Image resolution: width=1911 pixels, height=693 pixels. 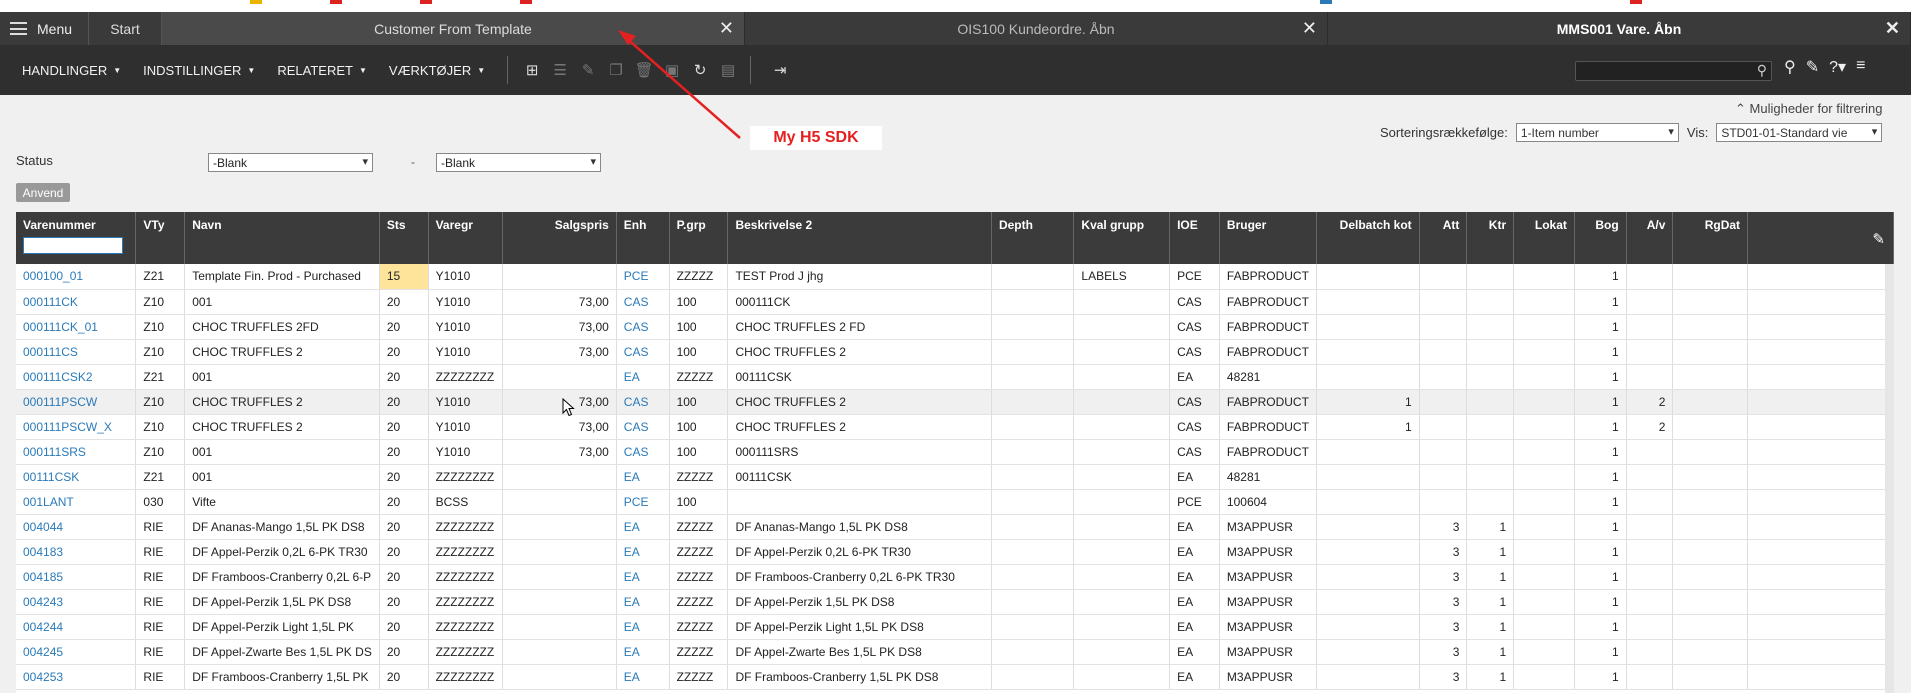 What do you see at coordinates (643, 238) in the screenshot?
I see `column-header: Enh` at bounding box center [643, 238].